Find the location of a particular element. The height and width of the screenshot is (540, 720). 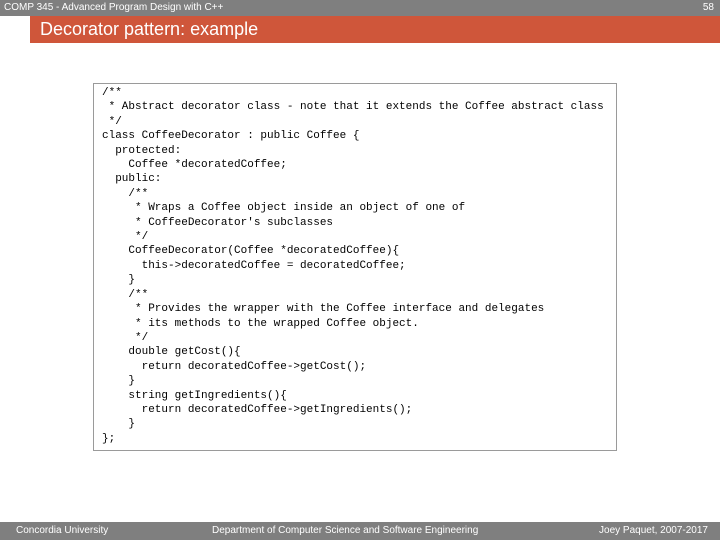

footer-author: Joey Paquet, 2007-2017 is located at coordinates (653, 530).